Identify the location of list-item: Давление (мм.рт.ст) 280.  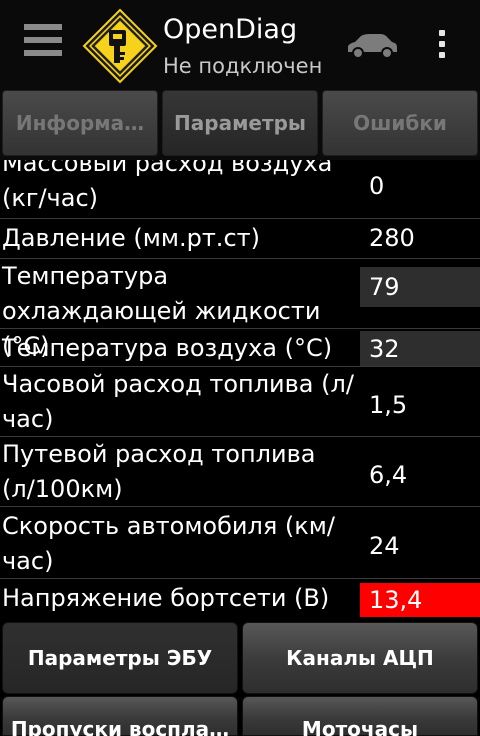
(240, 238).